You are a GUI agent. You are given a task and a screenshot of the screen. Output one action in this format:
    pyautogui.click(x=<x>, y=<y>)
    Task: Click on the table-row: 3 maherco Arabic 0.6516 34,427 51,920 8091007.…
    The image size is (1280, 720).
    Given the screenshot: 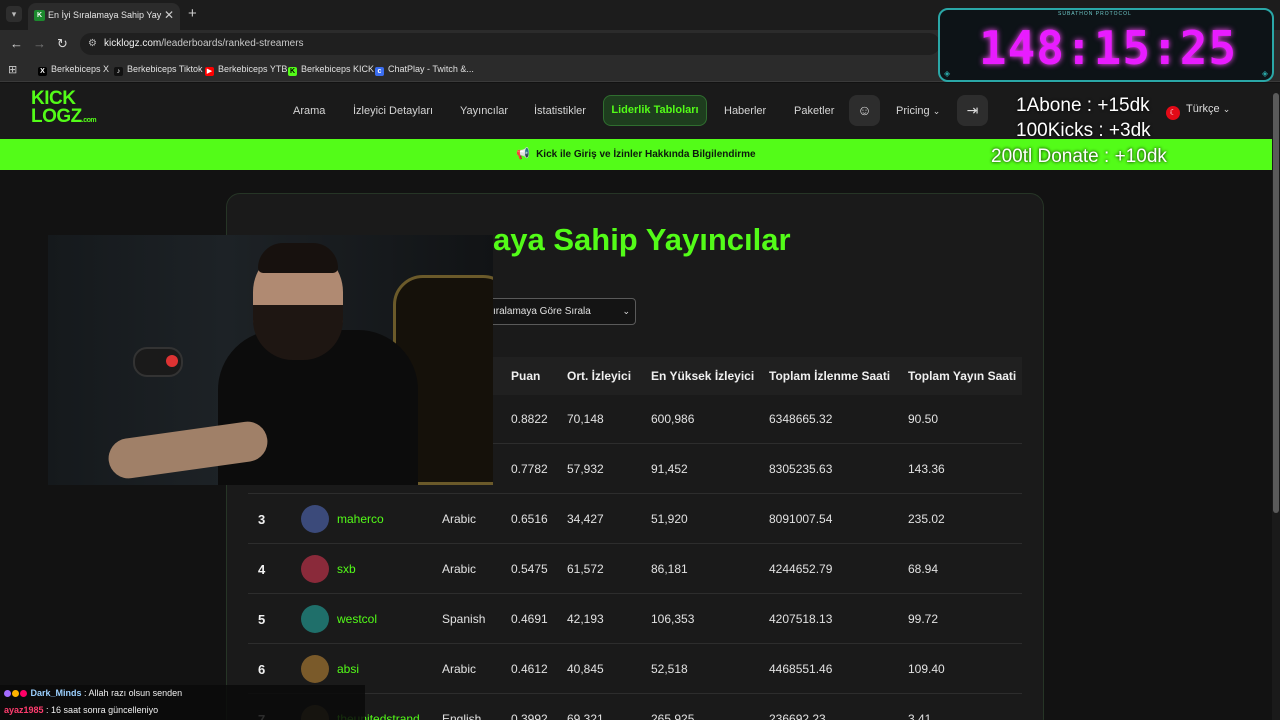 What is the action you would take?
    pyautogui.click(x=635, y=519)
    